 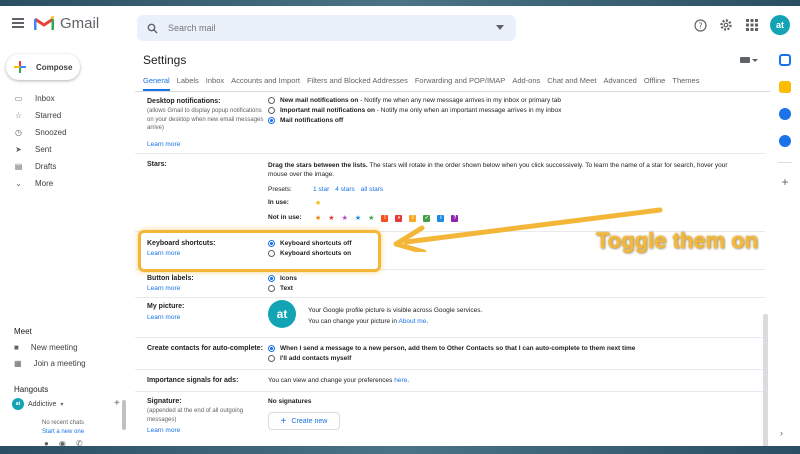 I want to click on calendar-icon, so click(x=785, y=60).